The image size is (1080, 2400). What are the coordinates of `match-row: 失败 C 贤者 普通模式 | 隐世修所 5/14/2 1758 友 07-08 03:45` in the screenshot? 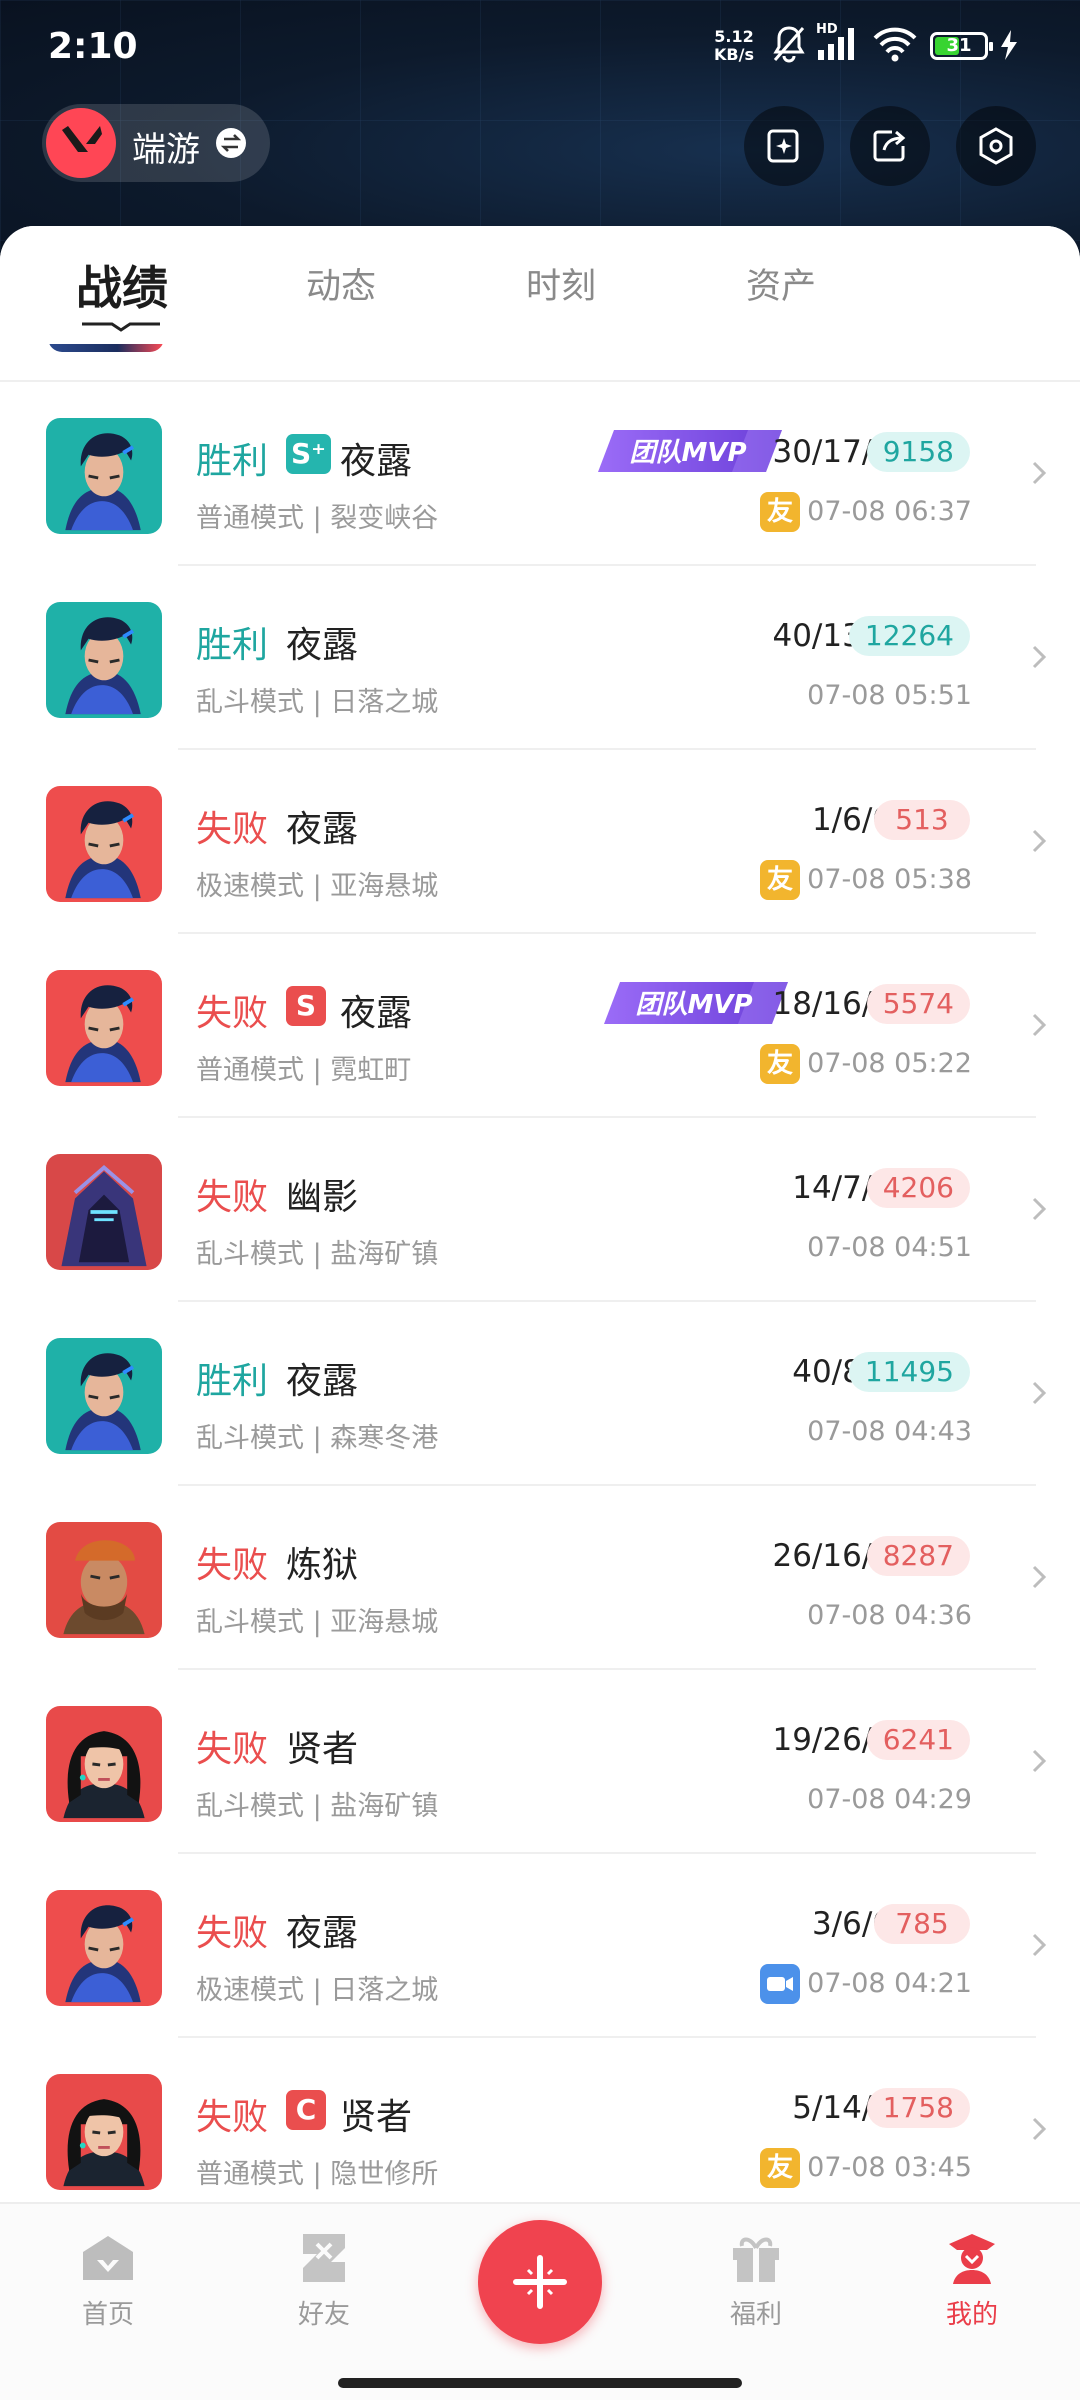 It's located at (540, 2120).